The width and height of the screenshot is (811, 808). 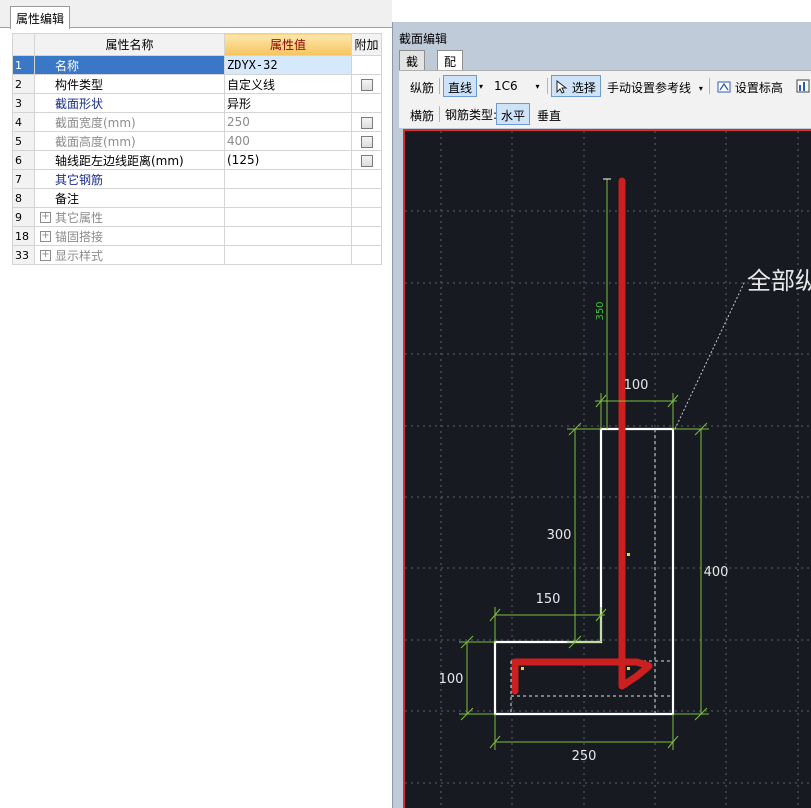 I want to click on property-value-cell: 自定义线, so click(x=288, y=84).